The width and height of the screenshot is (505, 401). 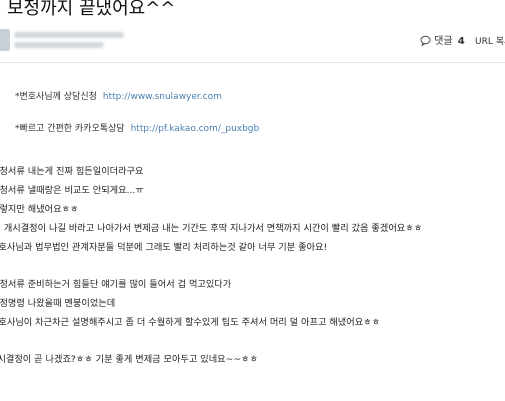 I want to click on comment-label: 댓글, so click(x=443, y=41).